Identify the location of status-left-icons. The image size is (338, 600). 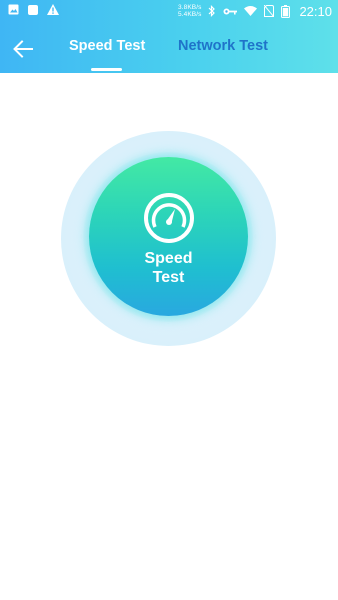
(33, 9).